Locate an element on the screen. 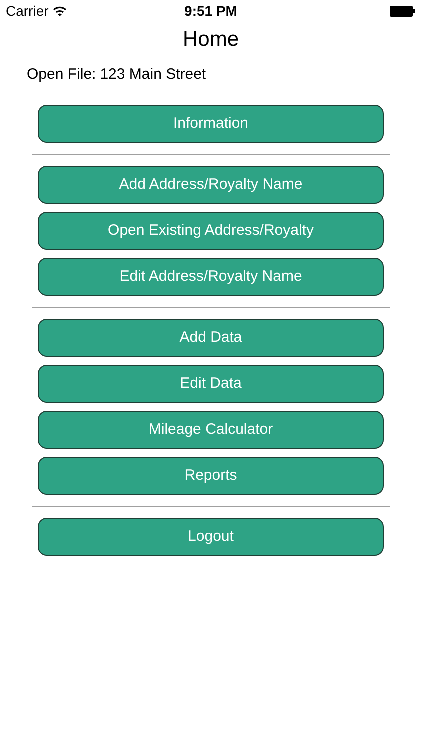 Image resolution: width=422 pixels, height=750 pixels. open-file-value: 123 Main Street is located at coordinates (153, 74).